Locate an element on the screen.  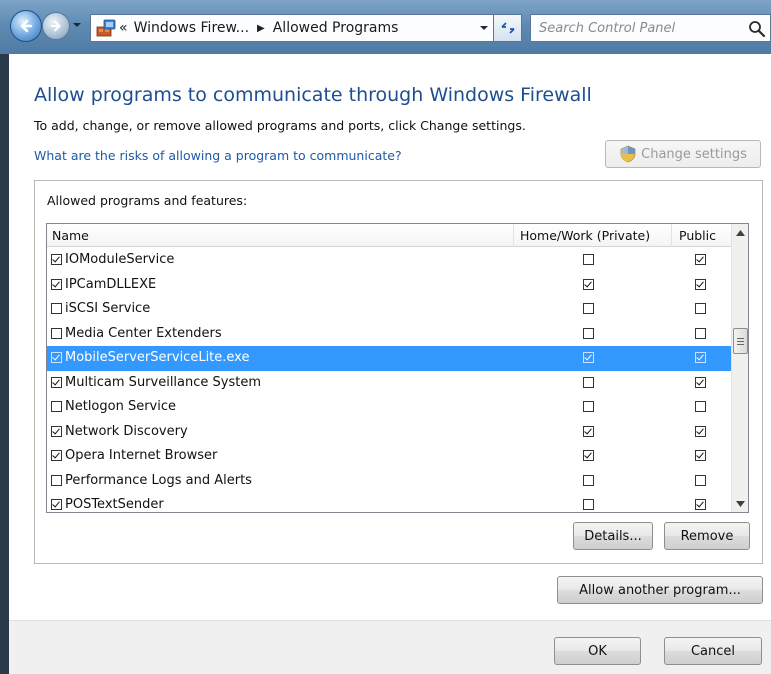
uac-shield-icon is located at coordinates (628, 154).